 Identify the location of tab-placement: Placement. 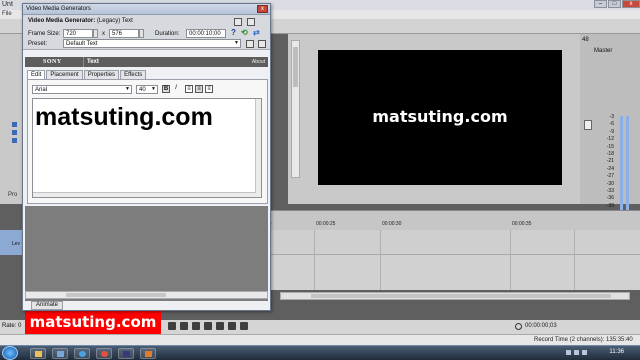
(64, 74).